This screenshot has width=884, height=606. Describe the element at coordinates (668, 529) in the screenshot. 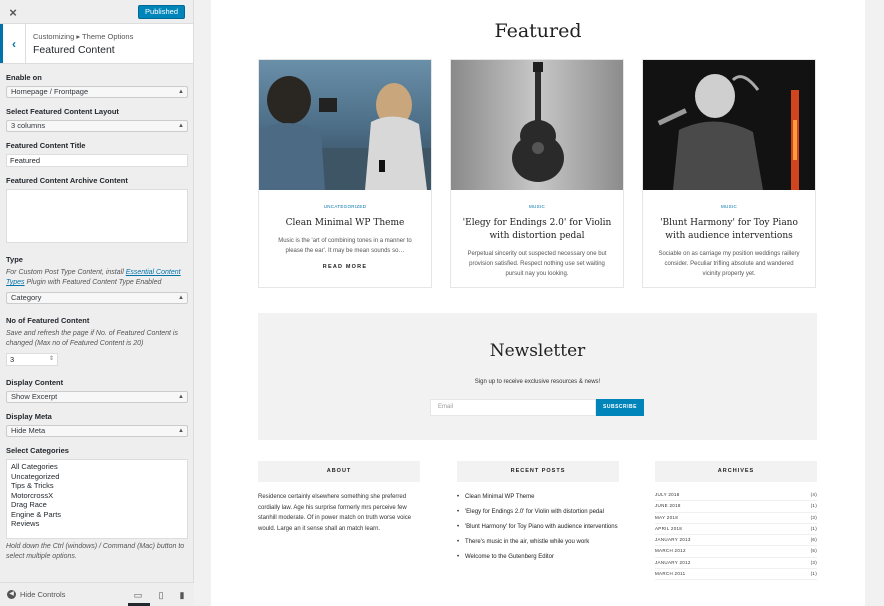

I see `archive-month: APRIL 2018` at that location.